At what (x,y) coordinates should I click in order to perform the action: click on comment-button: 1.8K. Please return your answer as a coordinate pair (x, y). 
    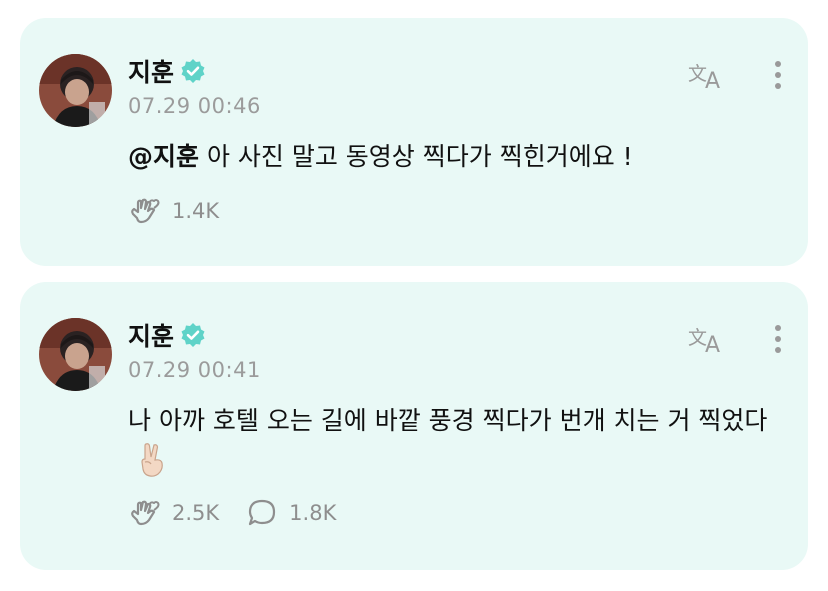
    Looking at the image, I should click on (290, 513).